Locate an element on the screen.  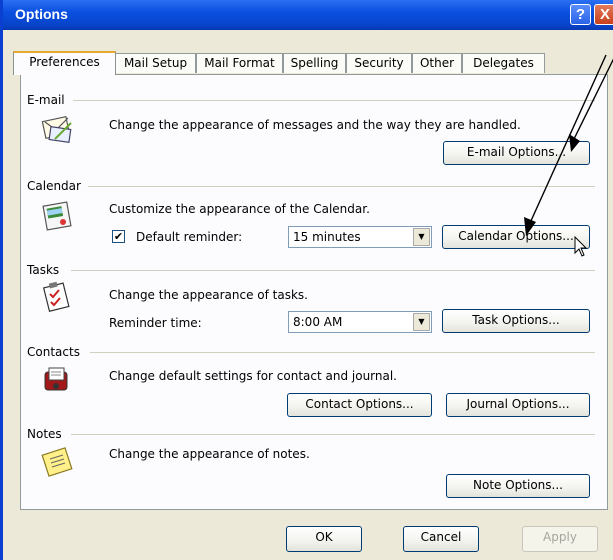
annotation-arrows is located at coordinates (568, 145).